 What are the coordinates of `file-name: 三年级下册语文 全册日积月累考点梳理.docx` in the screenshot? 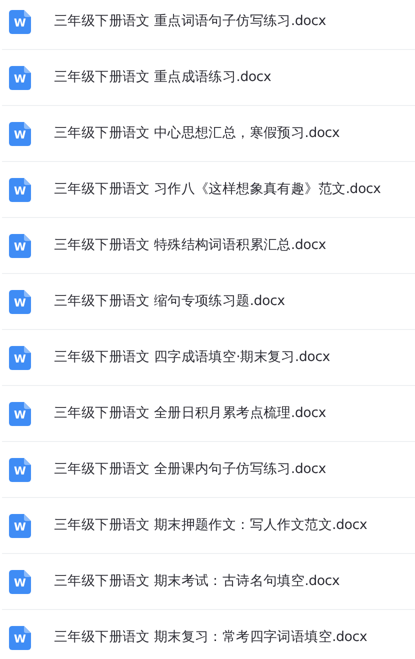 It's located at (190, 413).